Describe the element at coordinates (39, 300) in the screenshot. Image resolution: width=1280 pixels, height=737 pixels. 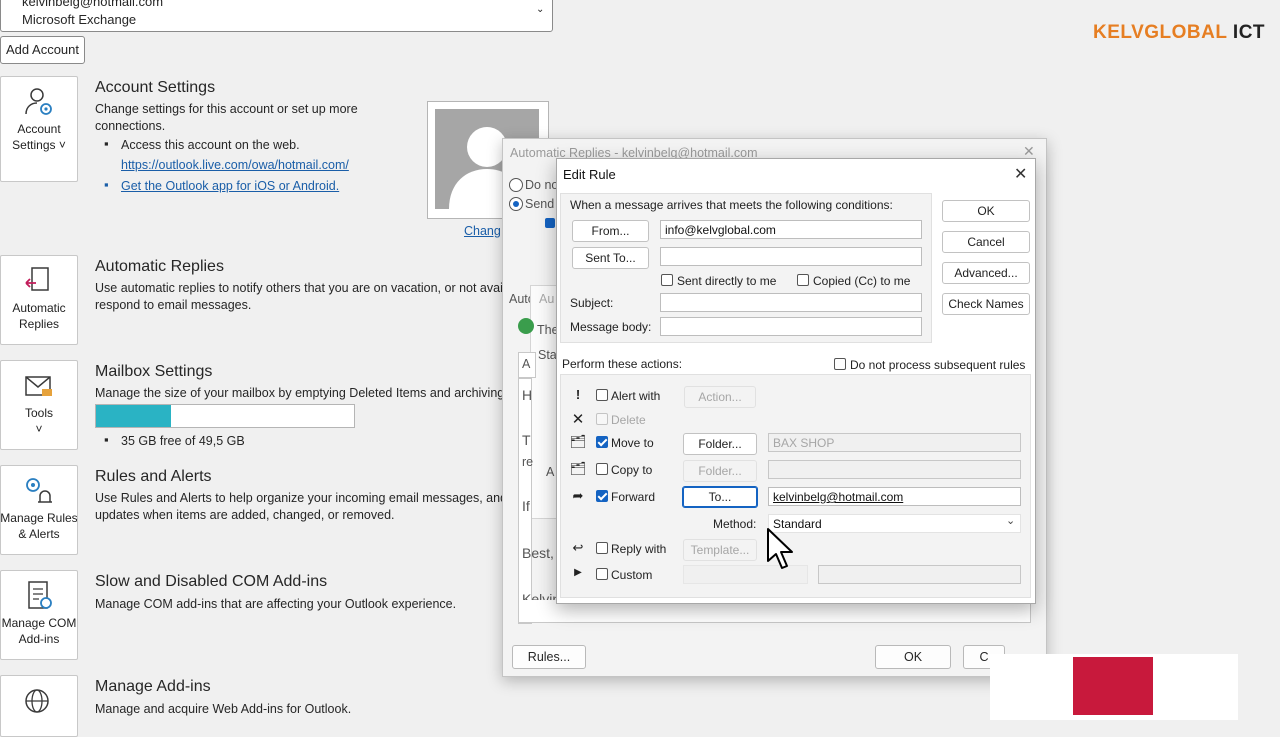
I see `automatic-replies-tile: Automatic Replies` at that location.